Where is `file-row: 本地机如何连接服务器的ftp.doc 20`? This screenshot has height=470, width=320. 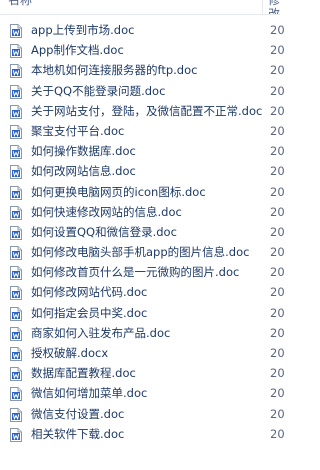
file-row: 本地机如何连接服务器的ftp.doc 20 is located at coordinates (142, 70).